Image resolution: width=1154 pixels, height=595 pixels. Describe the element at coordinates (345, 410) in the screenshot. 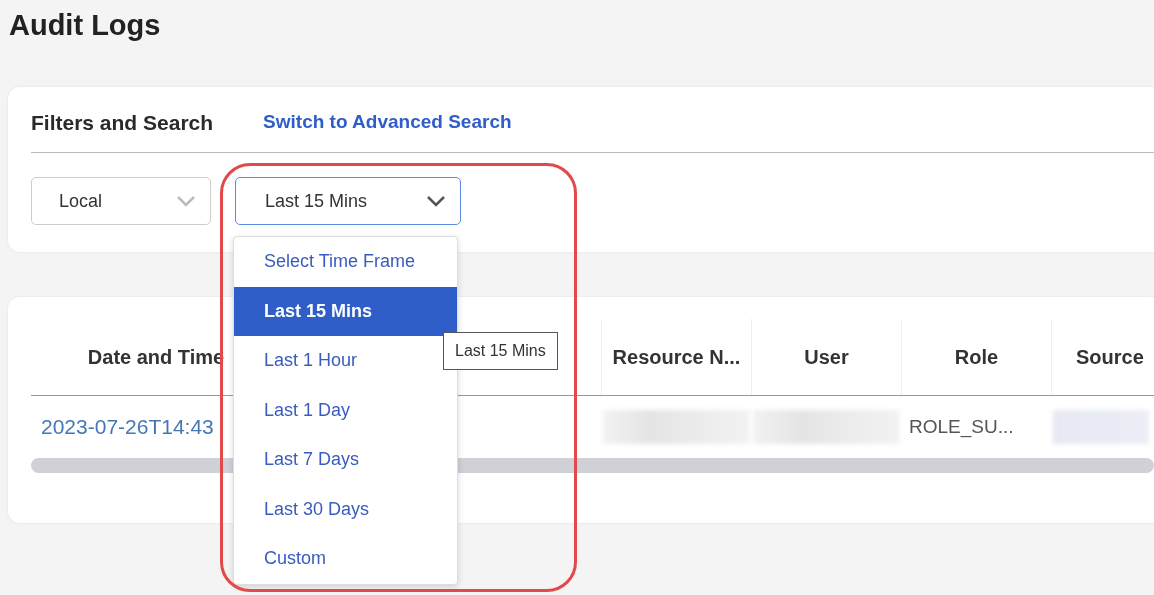

I see `menu-item: Last 1 Day` at that location.